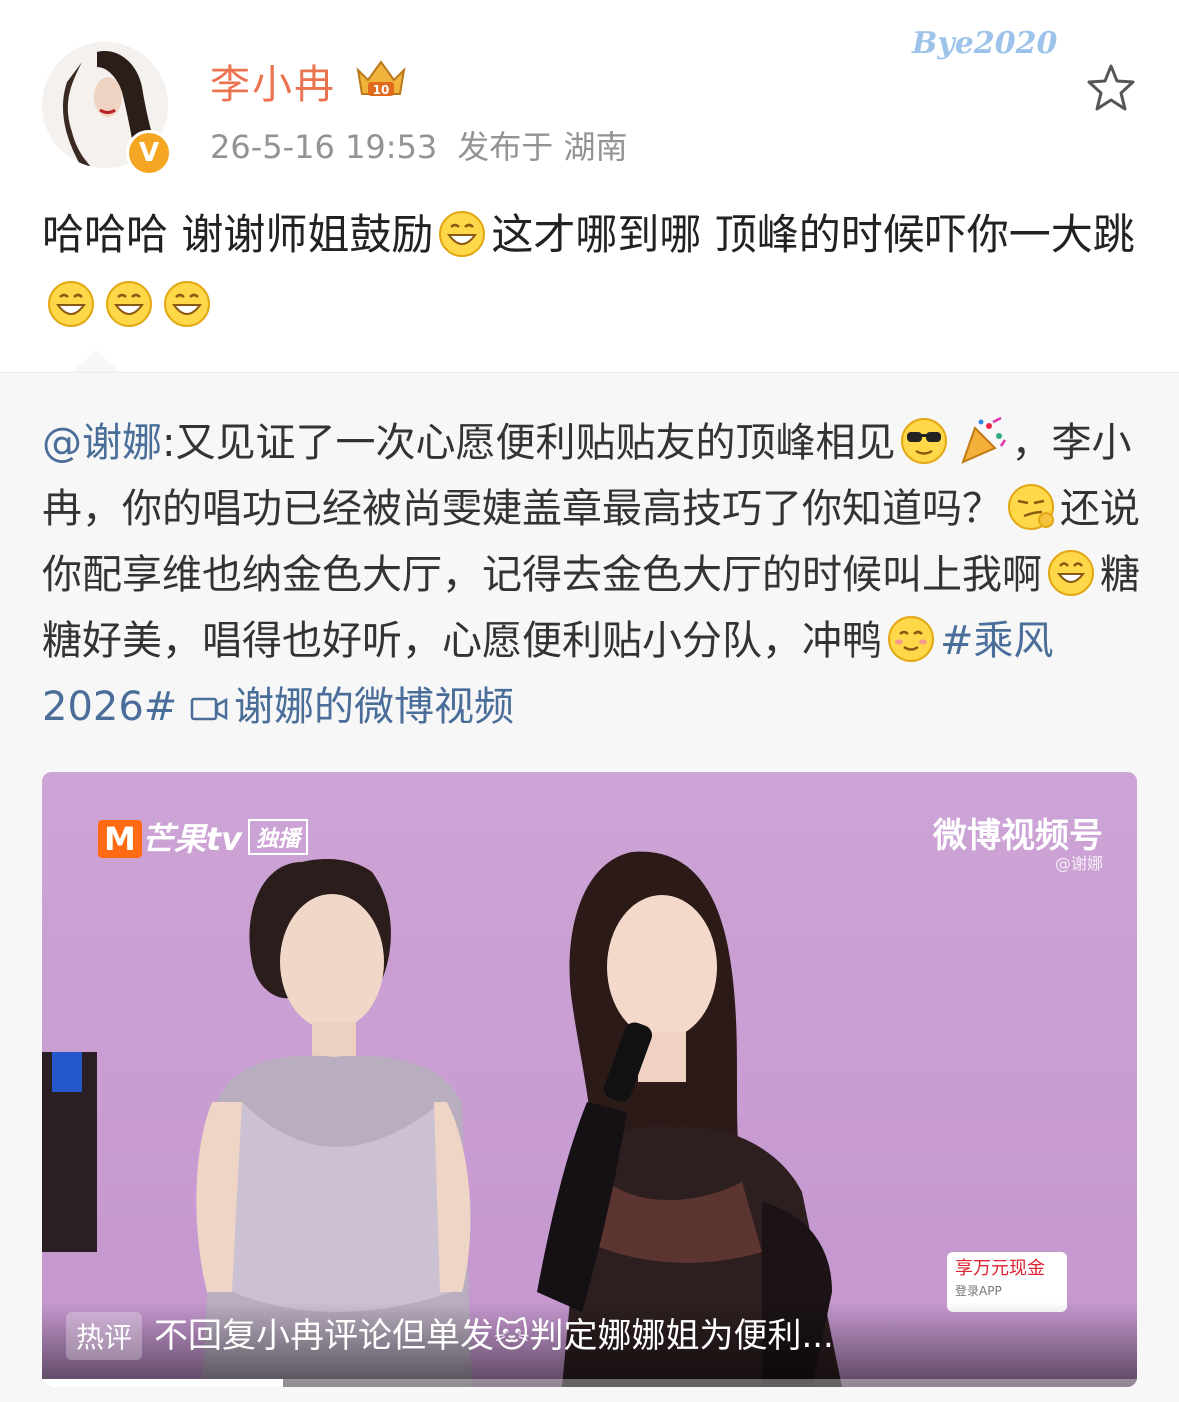 This screenshot has height=1402, width=1179. Describe the element at coordinates (1071, 573) in the screenshot. I see `laugh-emoji-icon` at that location.